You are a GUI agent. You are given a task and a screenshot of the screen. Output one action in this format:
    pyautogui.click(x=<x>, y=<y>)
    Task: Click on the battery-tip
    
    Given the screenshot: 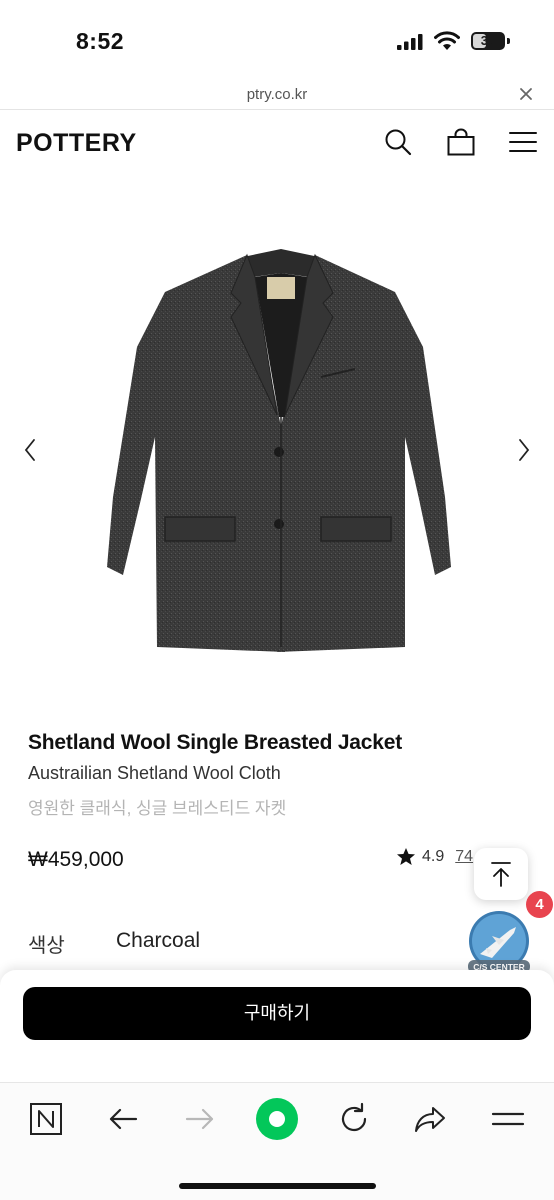 What is the action you would take?
    pyautogui.click(x=508, y=41)
    